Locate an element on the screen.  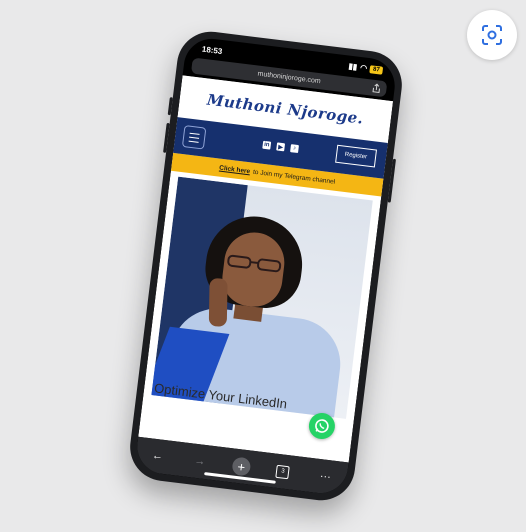
menu-icon is located at coordinates (194, 137).